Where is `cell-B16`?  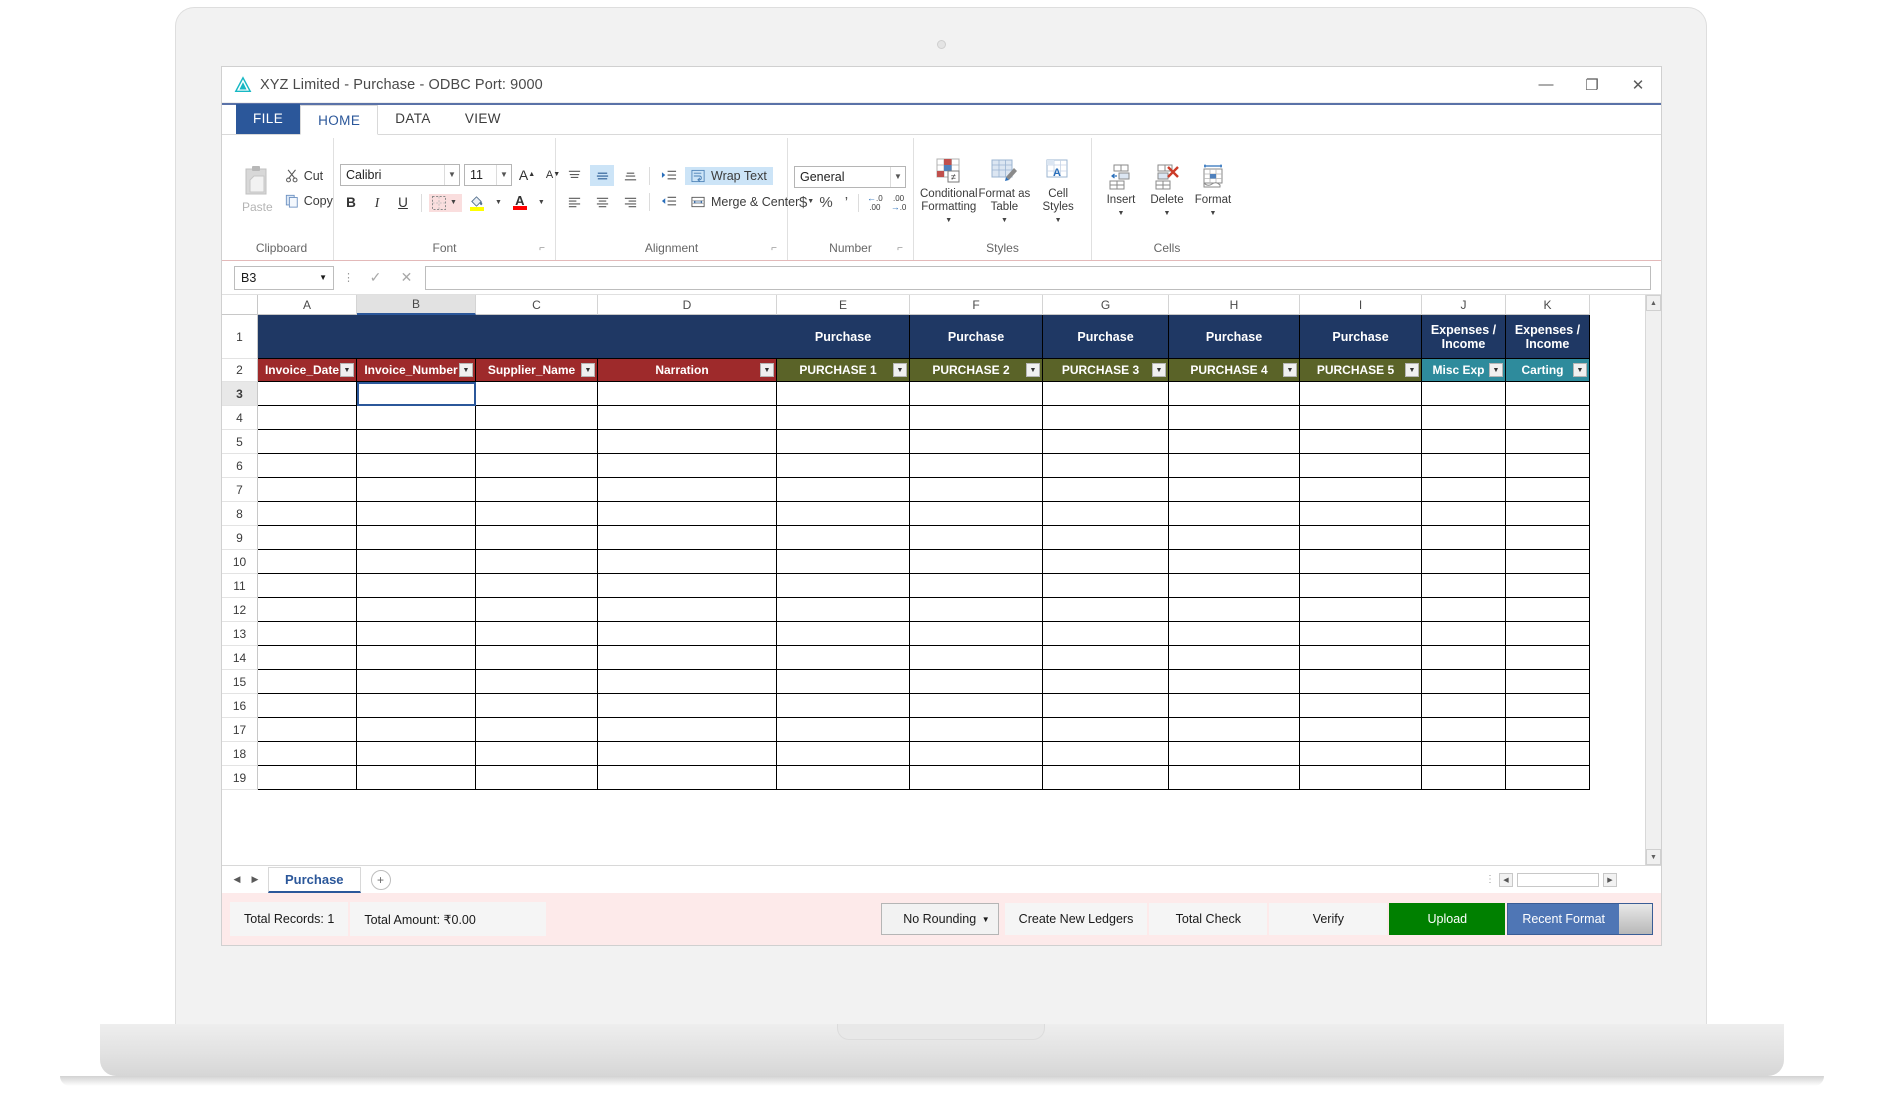
cell-B16 is located at coordinates (416, 706).